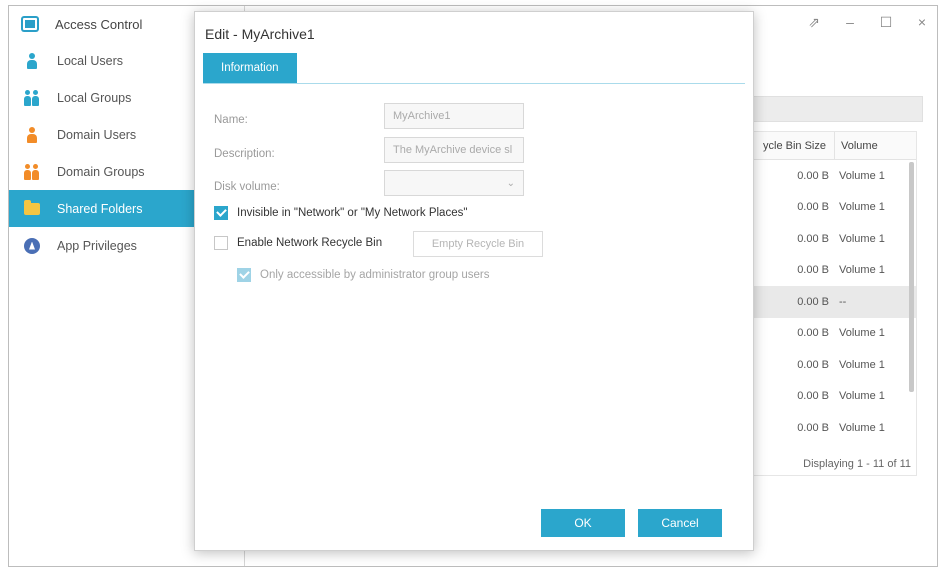 The height and width of the screenshot is (571, 946). Describe the element at coordinates (100, 208) in the screenshot. I see `sidebar-item-label: Shared Folders` at that location.